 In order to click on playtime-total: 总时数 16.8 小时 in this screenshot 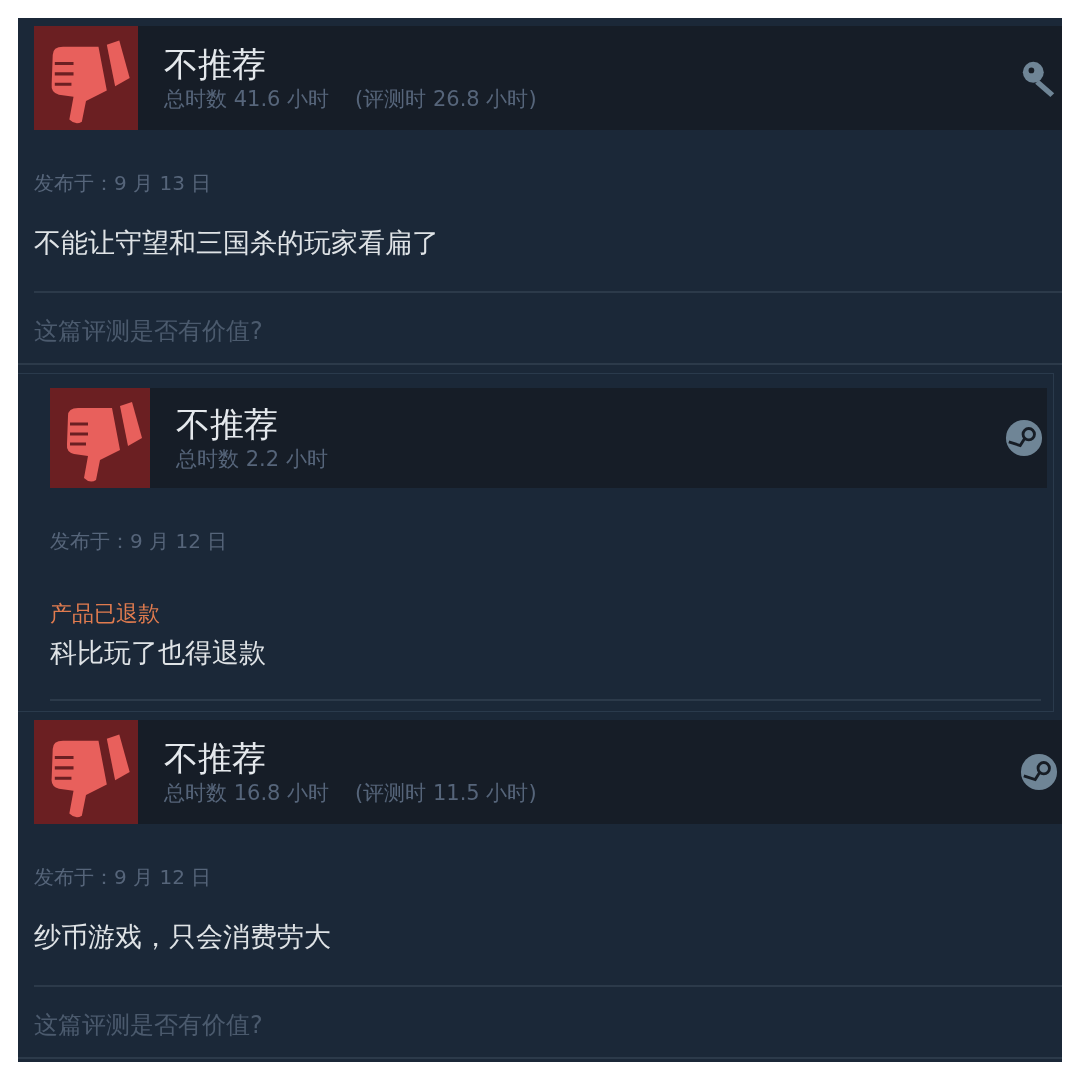, I will do `click(247, 793)`.